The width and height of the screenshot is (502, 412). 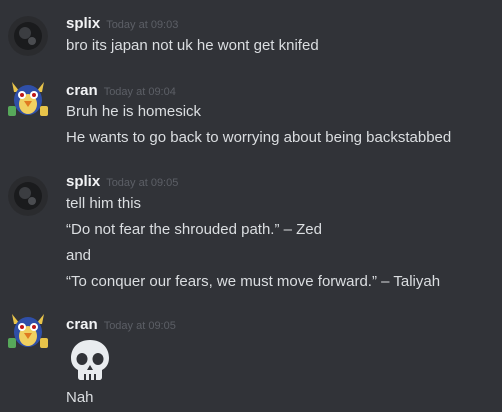 I want to click on message-header: splix Today at 09:05, so click(x=122, y=183).